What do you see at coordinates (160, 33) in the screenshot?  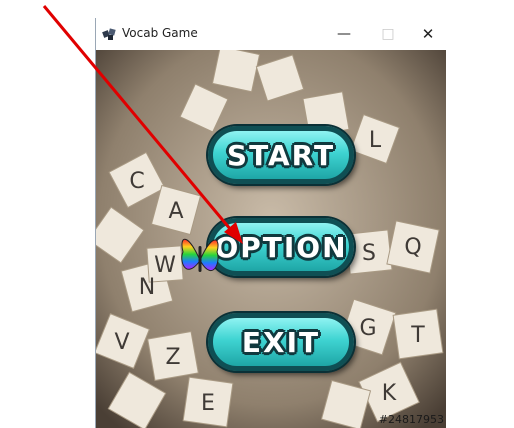 I see `window-title: Vocab Game` at bounding box center [160, 33].